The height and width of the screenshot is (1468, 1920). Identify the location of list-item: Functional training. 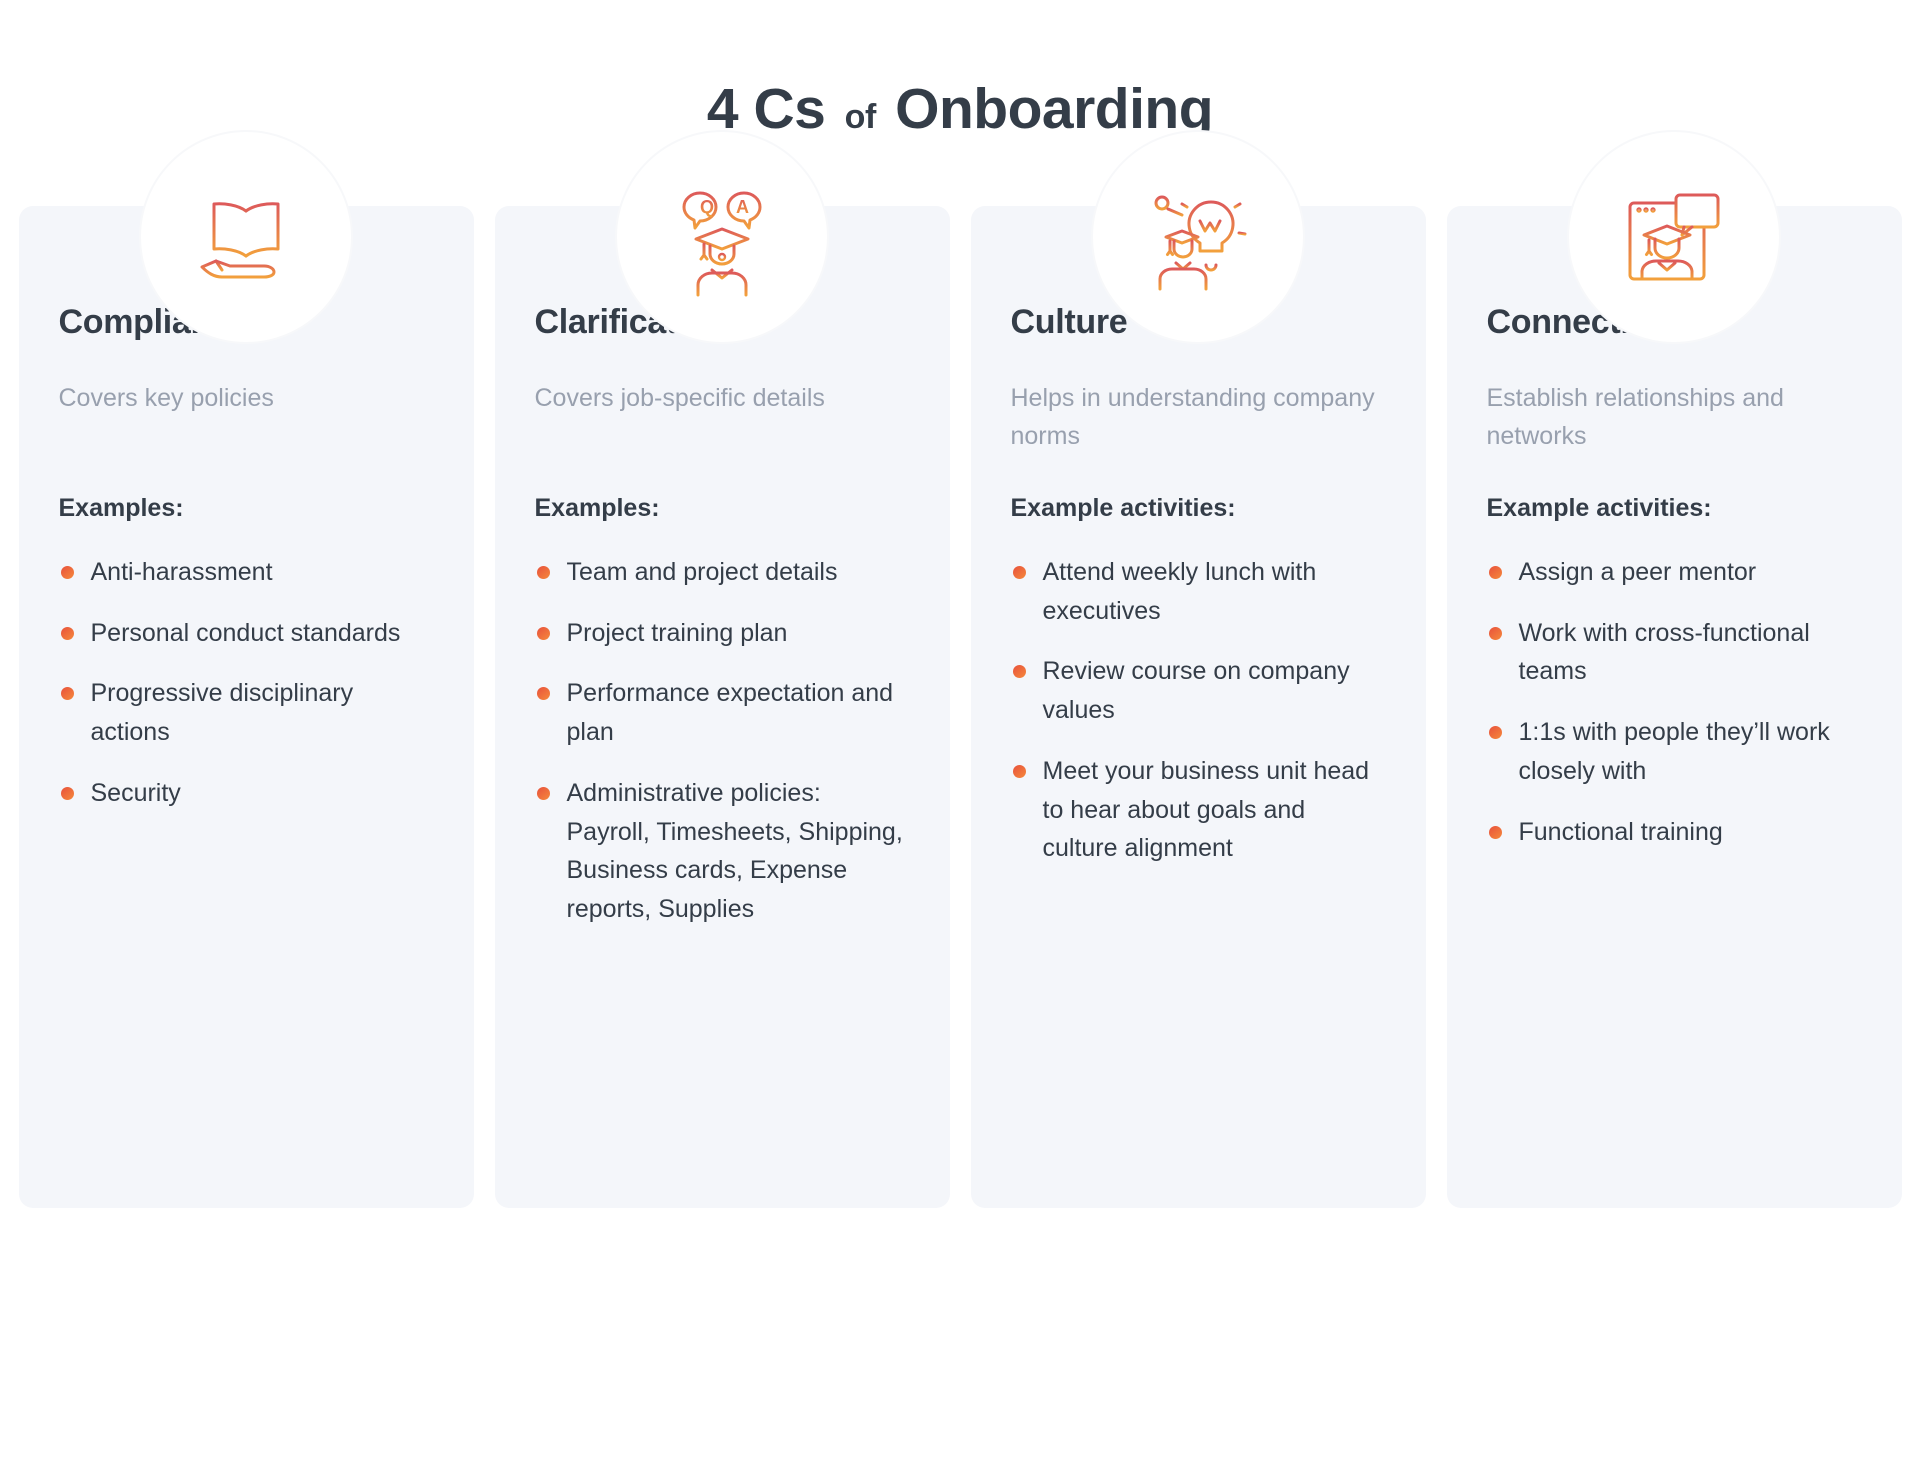
(1674, 832).